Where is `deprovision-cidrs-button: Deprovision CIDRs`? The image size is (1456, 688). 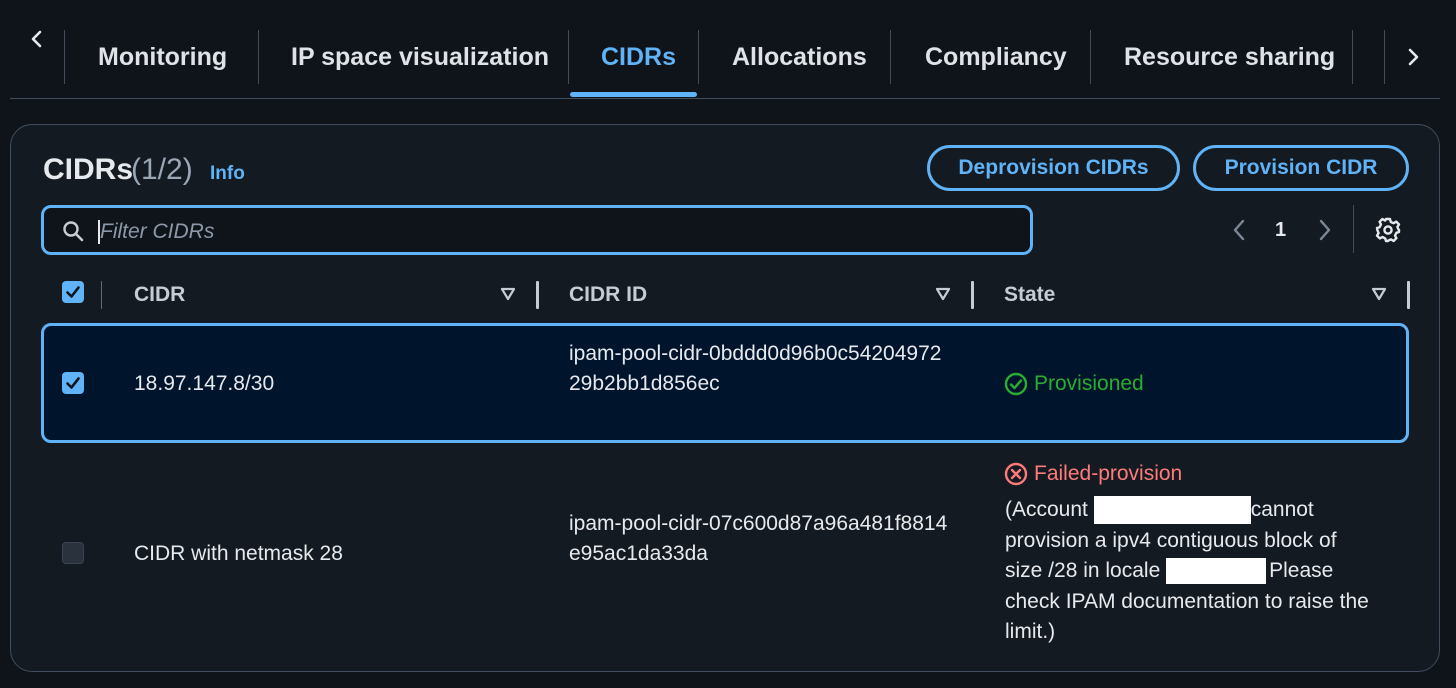
deprovision-cidrs-button: Deprovision CIDRs is located at coordinates (1053, 168).